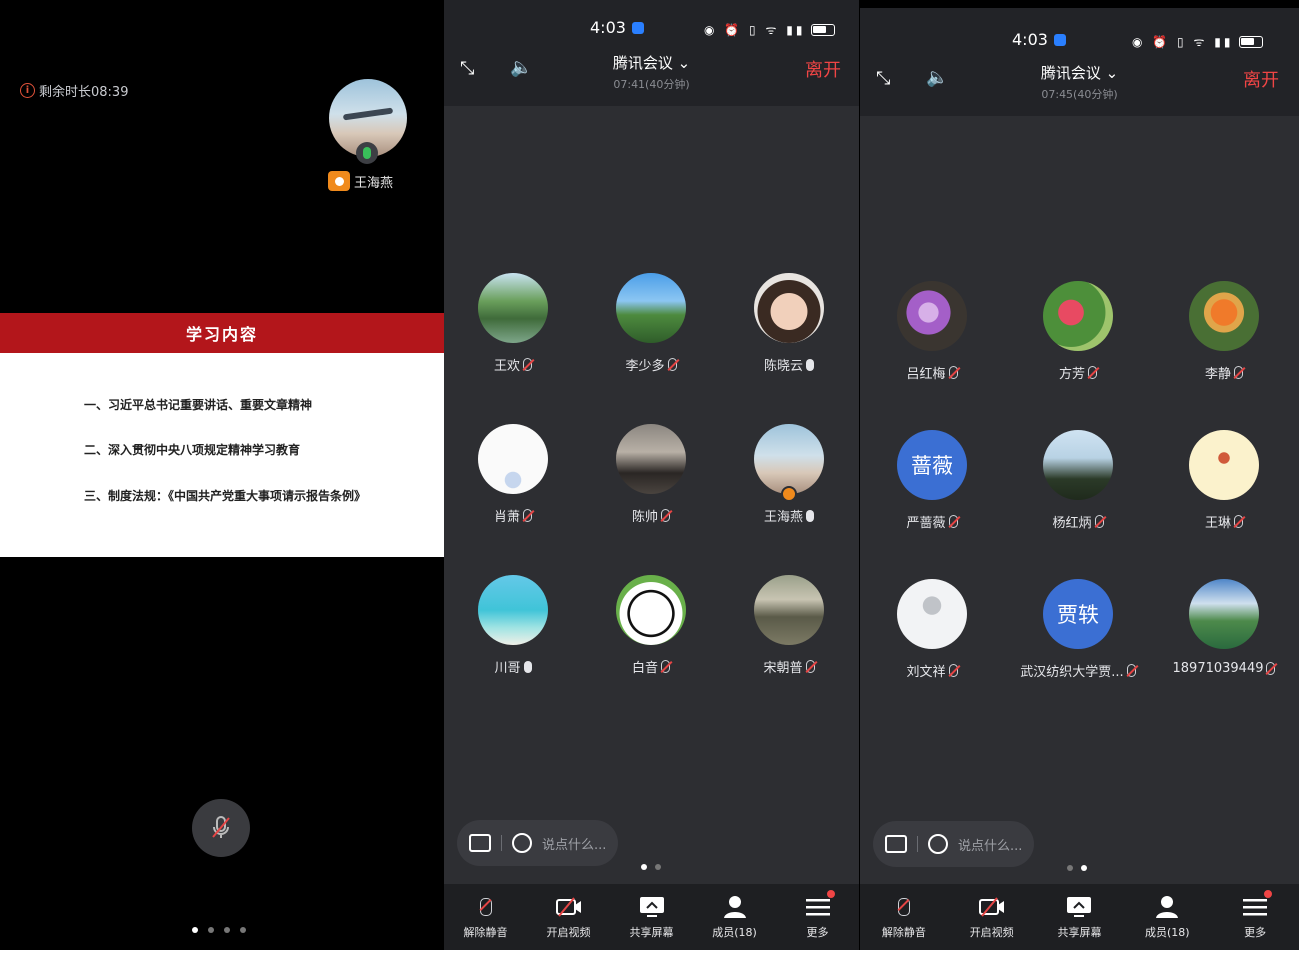 The height and width of the screenshot is (954, 1299). What do you see at coordinates (1079, 94) in the screenshot?
I see `meeting-duration: 07:45(40分钟)` at bounding box center [1079, 94].